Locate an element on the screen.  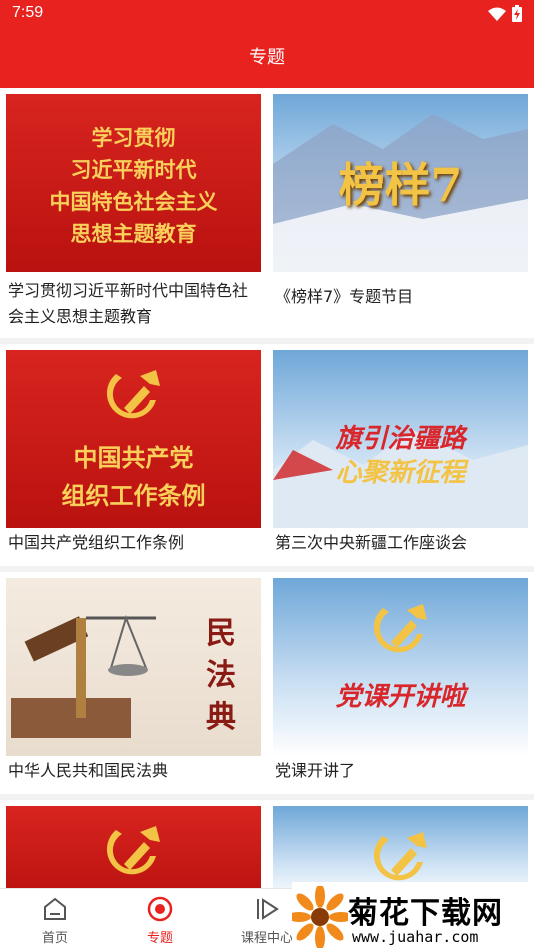
flower-logo-icon is located at coordinates (320, 917).